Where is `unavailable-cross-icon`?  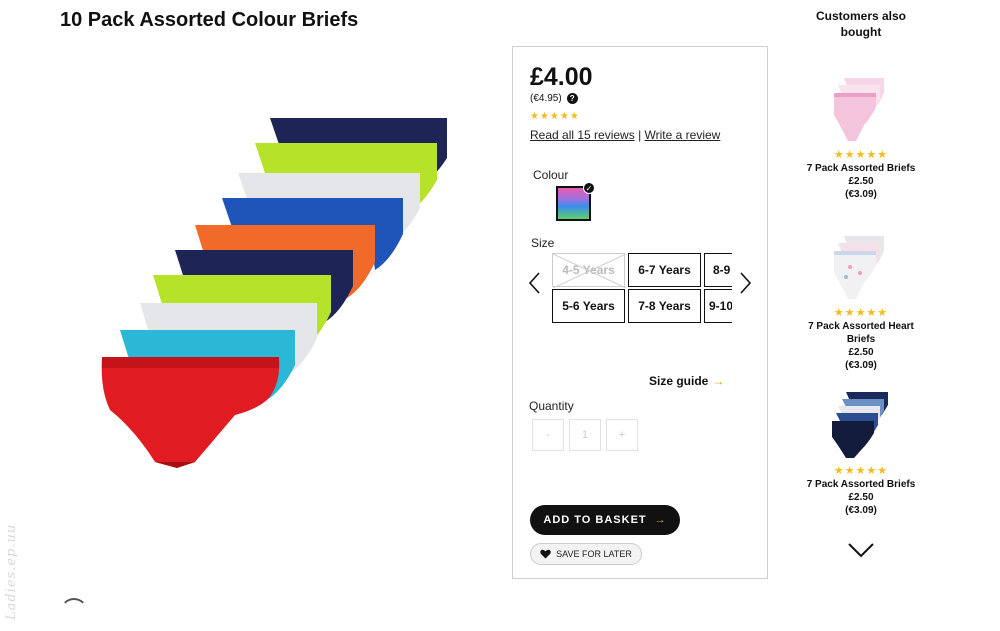 unavailable-cross-icon is located at coordinates (589, 271).